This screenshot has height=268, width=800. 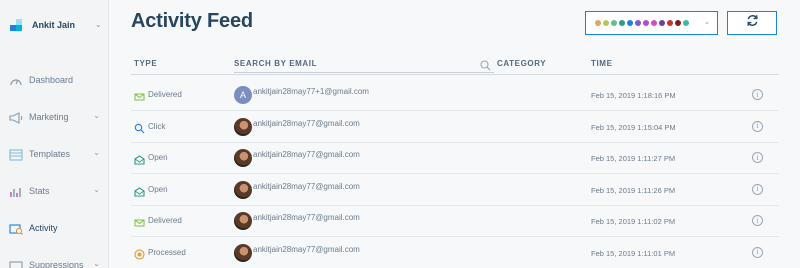 I want to click on account-switcher: Ankit Jain, so click(x=42, y=24).